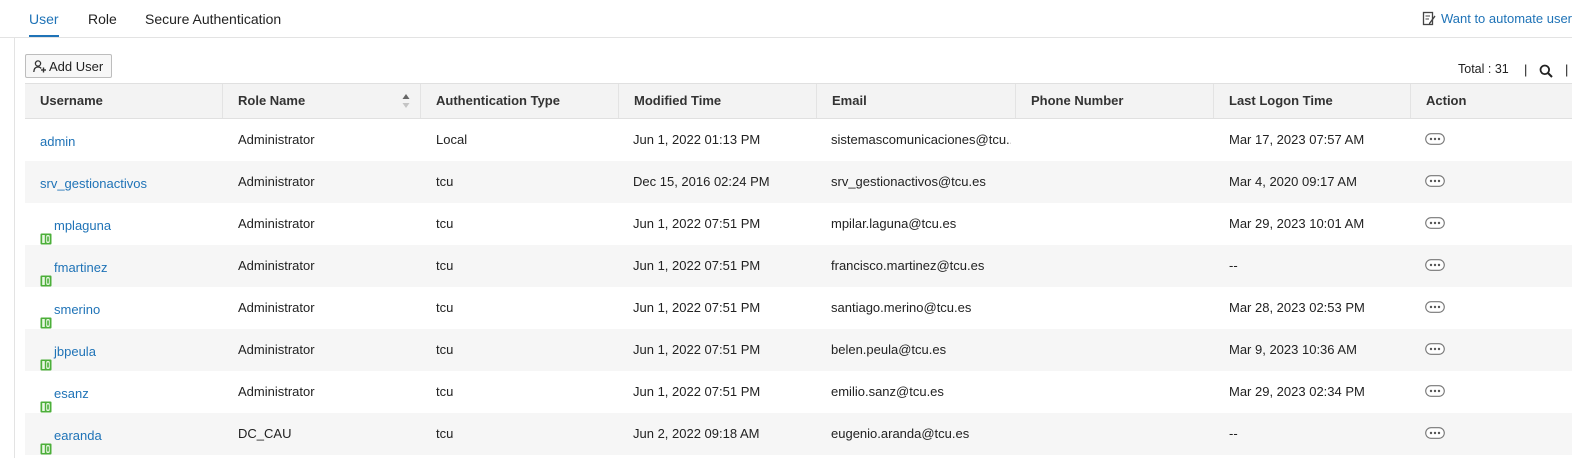 The image size is (1572, 458). I want to click on username-link: earanda, so click(71, 436).